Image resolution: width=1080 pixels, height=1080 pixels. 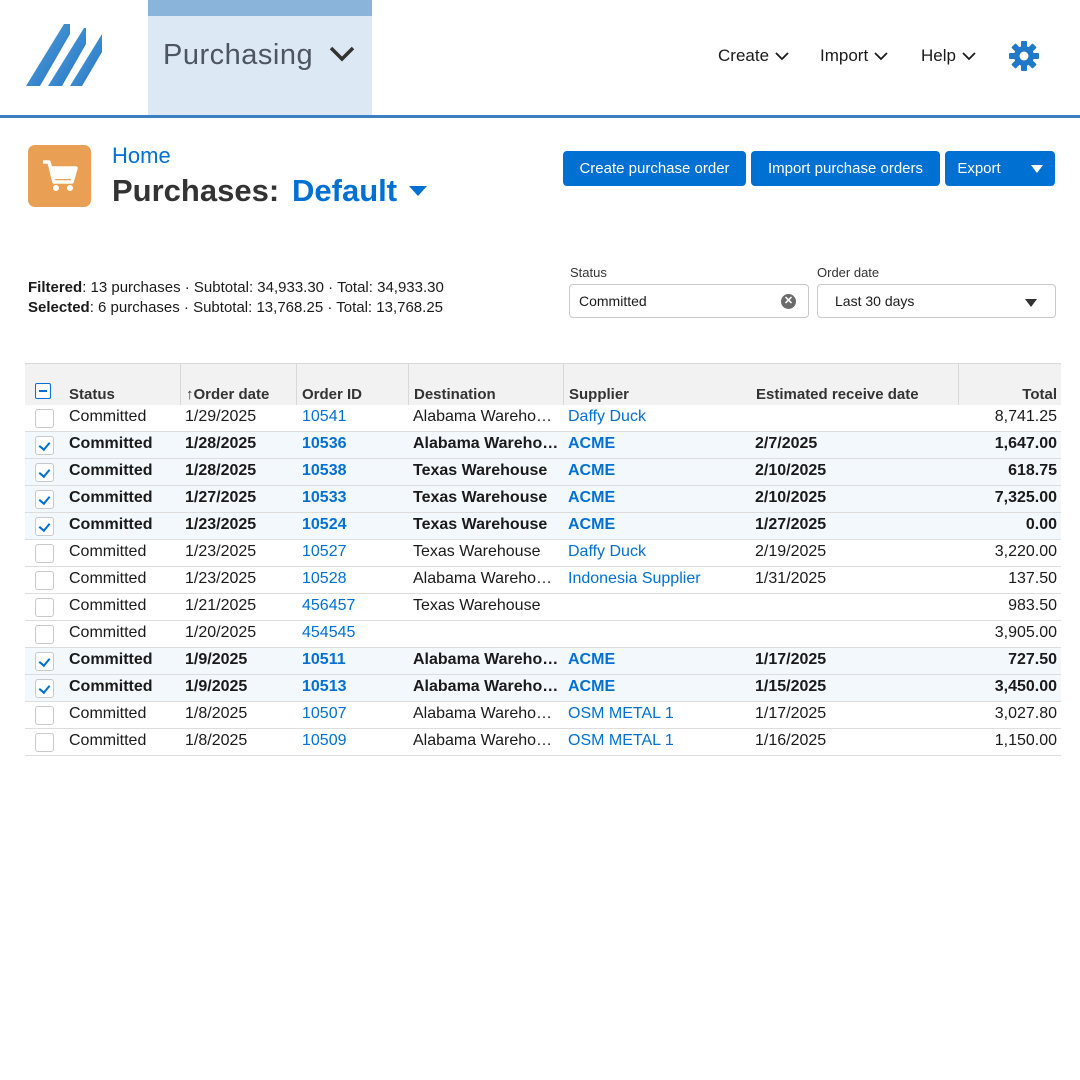 I want to click on order-id-link: 10507, so click(x=352, y=714).